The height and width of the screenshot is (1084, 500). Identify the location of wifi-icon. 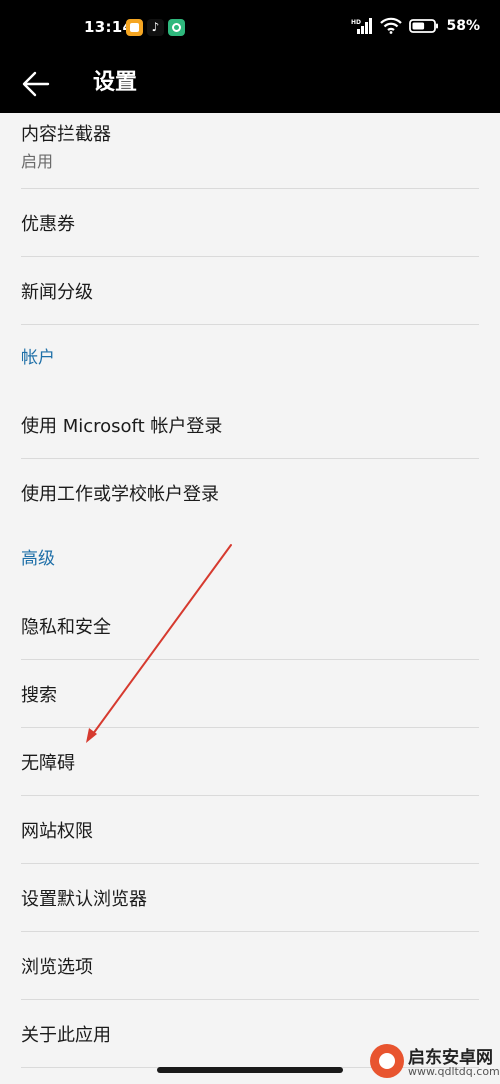
(391, 25).